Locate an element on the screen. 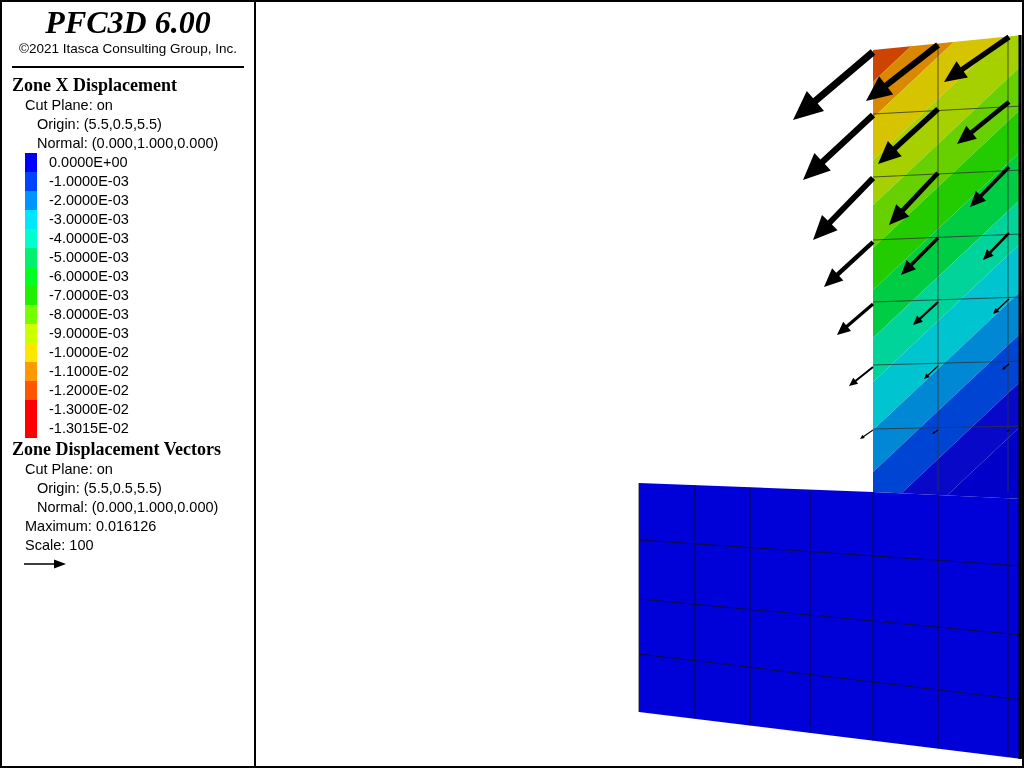  level-label: -1.3015E-02 is located at coordinates (88, 428).